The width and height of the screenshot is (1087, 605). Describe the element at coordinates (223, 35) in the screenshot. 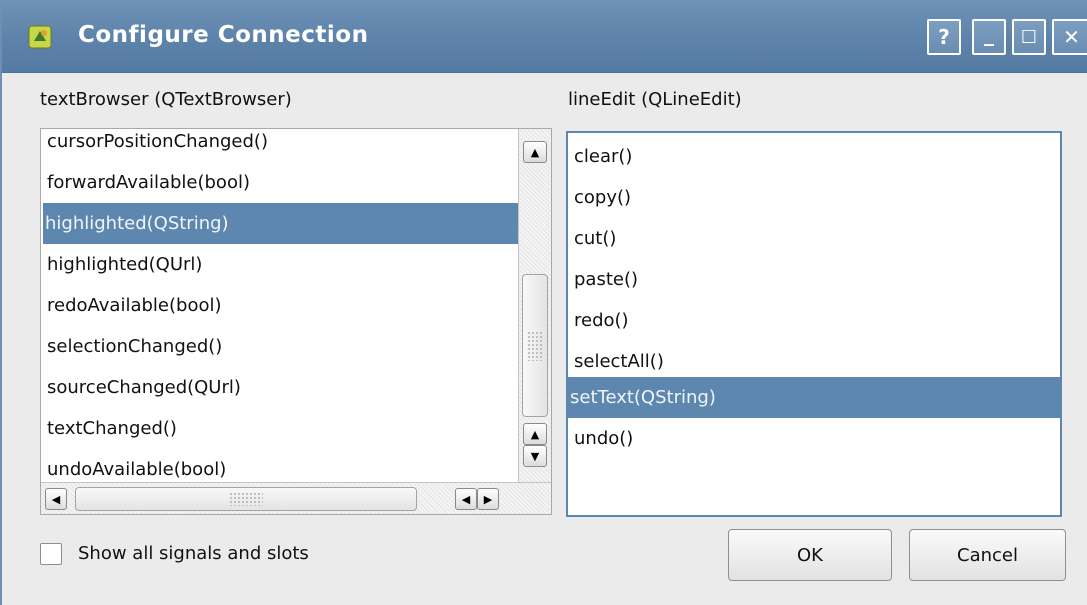

I see `window-title: Configure Connection` at that location.